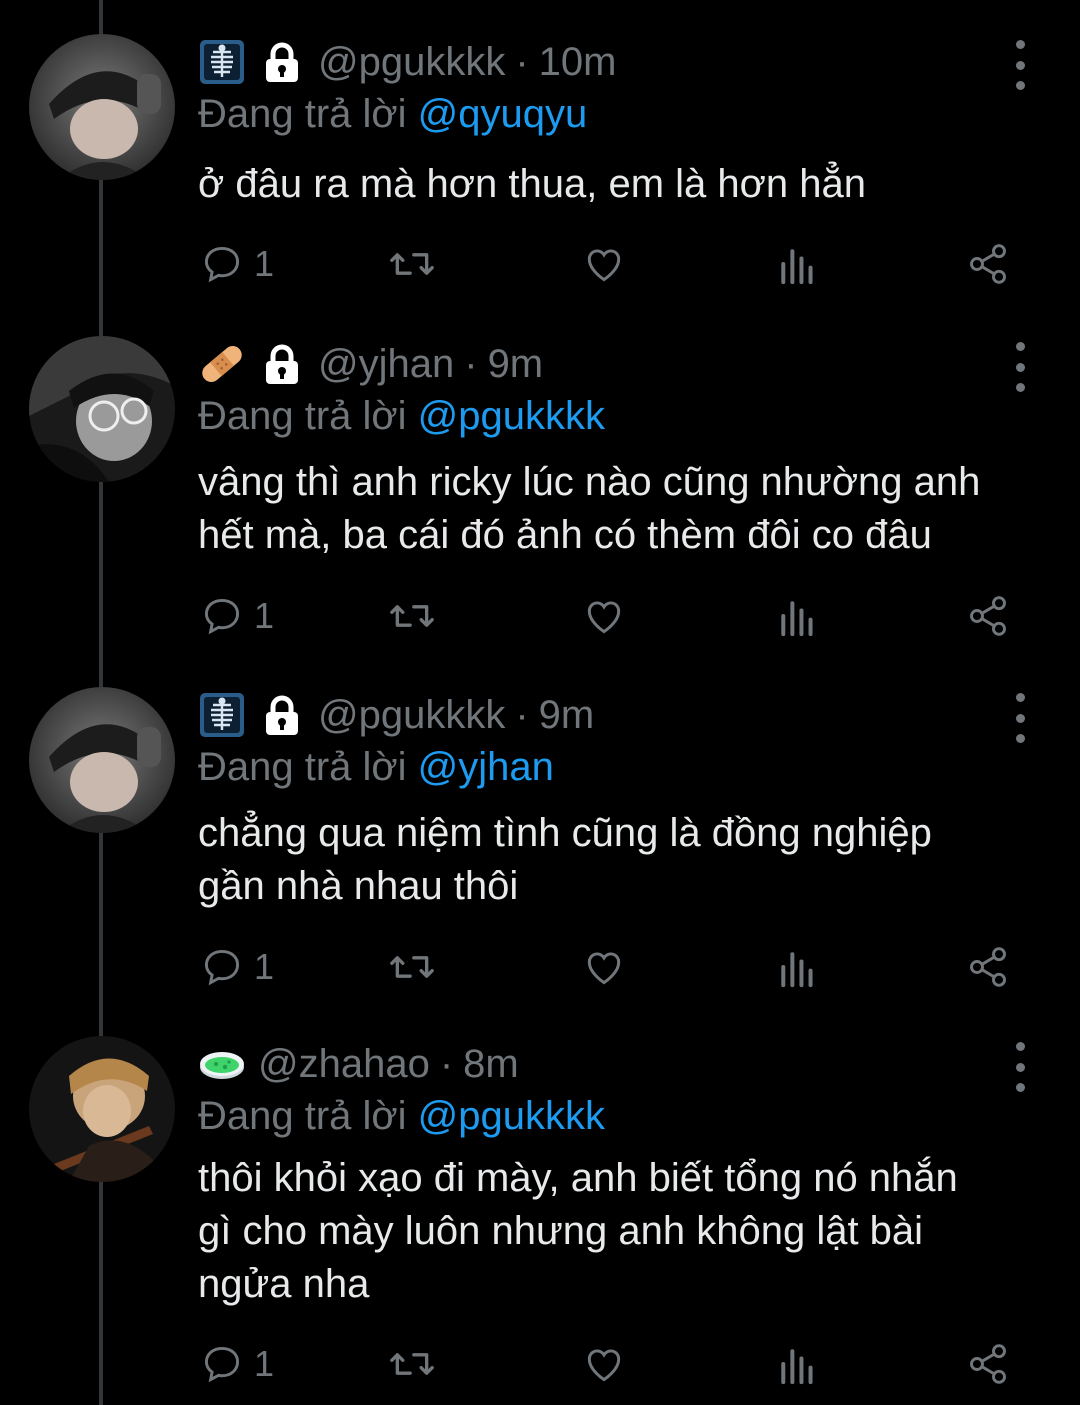 The height and width of the screenshot is (1405, 1080). What do you see at coordinates (503, 114) in the screenshot?
I see `reply-mention: @qyuqyu` at bounding box center [503, 114].